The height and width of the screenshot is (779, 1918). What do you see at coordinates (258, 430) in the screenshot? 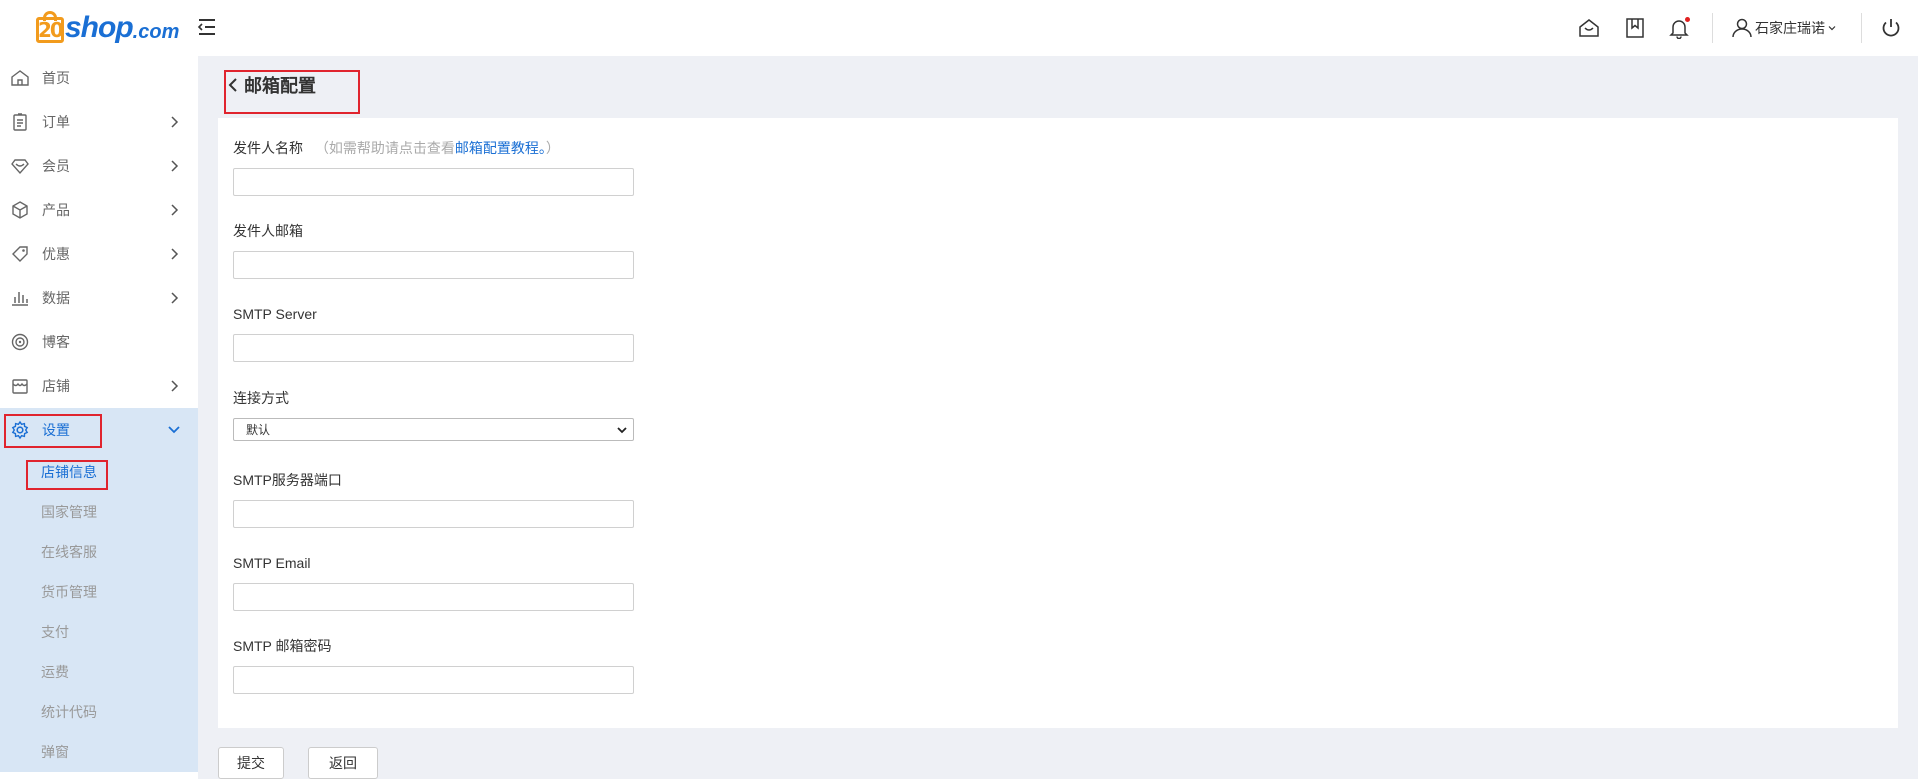
I see `connection-select-value: 默认` at bounding box center [258, 430].